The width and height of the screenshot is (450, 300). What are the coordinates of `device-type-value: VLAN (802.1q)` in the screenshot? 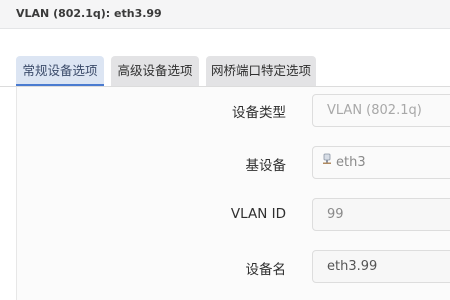 It's located at (374, 110).